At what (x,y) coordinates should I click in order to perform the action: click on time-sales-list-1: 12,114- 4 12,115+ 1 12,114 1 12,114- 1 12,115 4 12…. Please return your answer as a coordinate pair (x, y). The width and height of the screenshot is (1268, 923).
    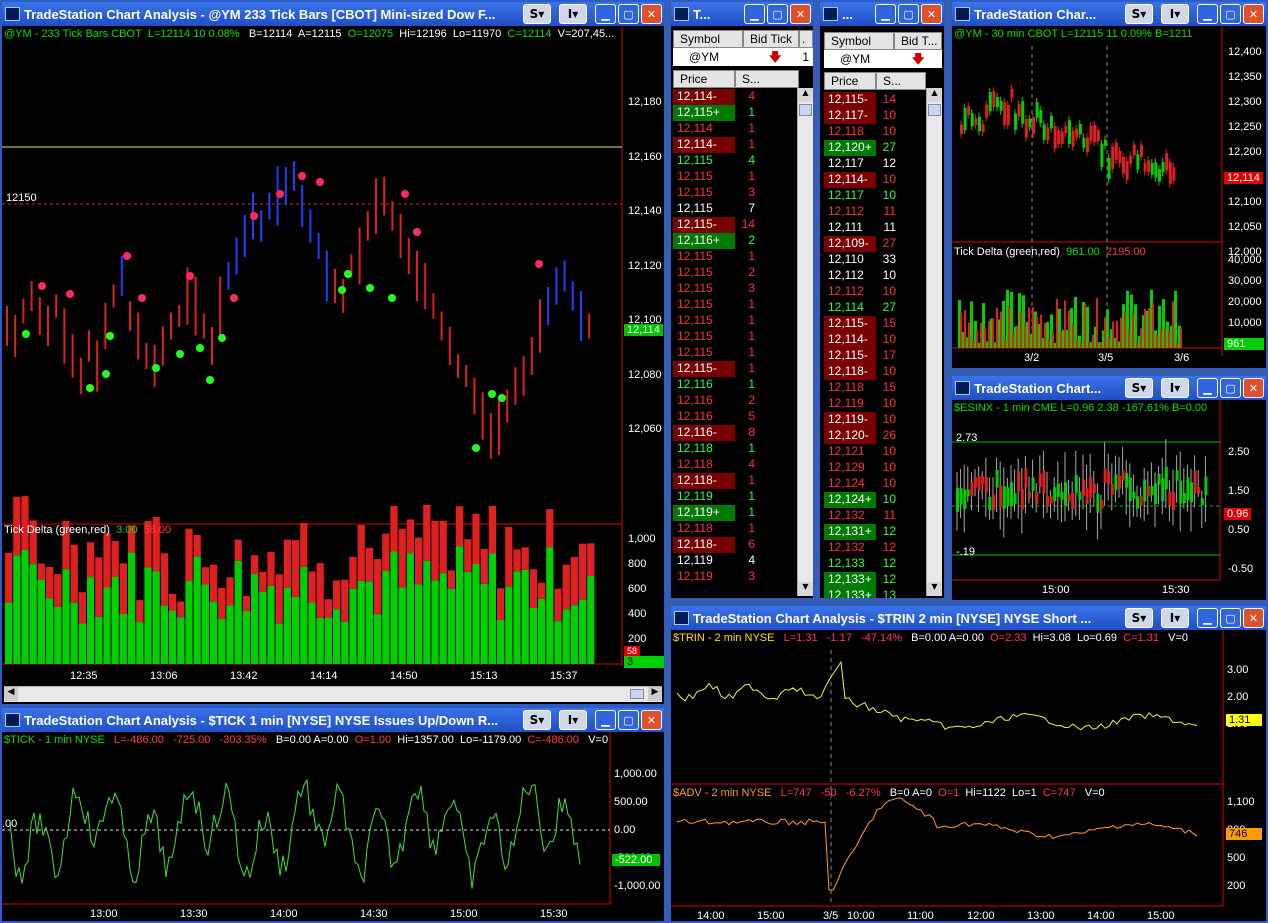
    Looking at the image, I should click on (735, 343).